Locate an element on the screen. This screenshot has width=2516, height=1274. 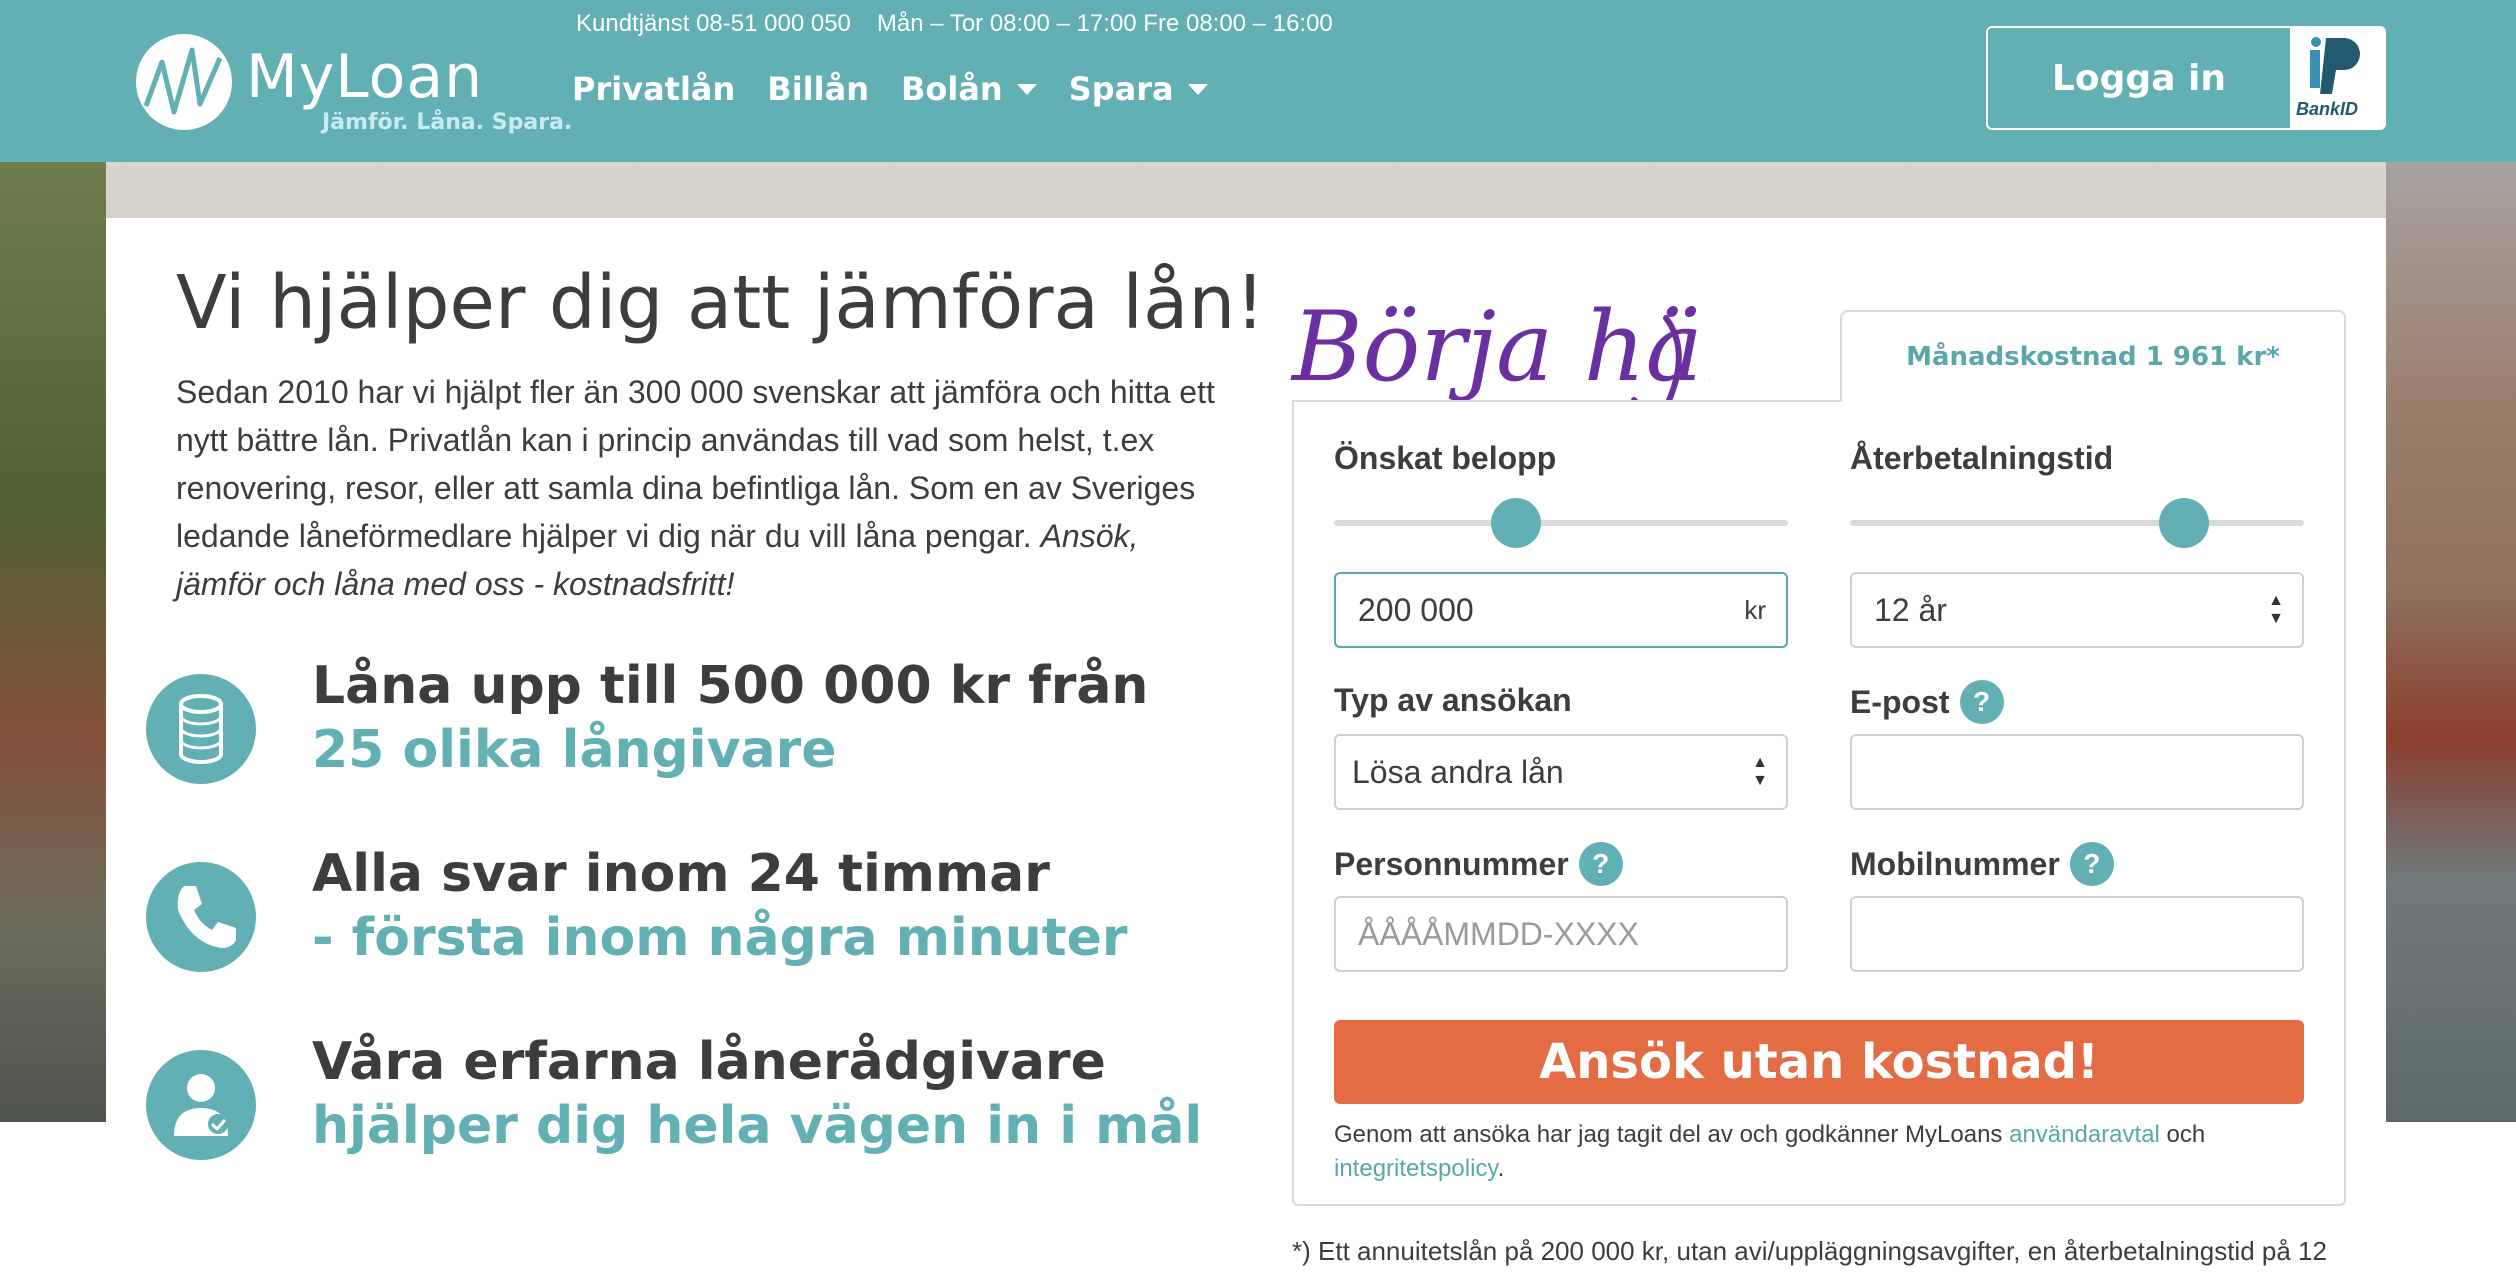
phone-icon is located at coordinates (201, 917).